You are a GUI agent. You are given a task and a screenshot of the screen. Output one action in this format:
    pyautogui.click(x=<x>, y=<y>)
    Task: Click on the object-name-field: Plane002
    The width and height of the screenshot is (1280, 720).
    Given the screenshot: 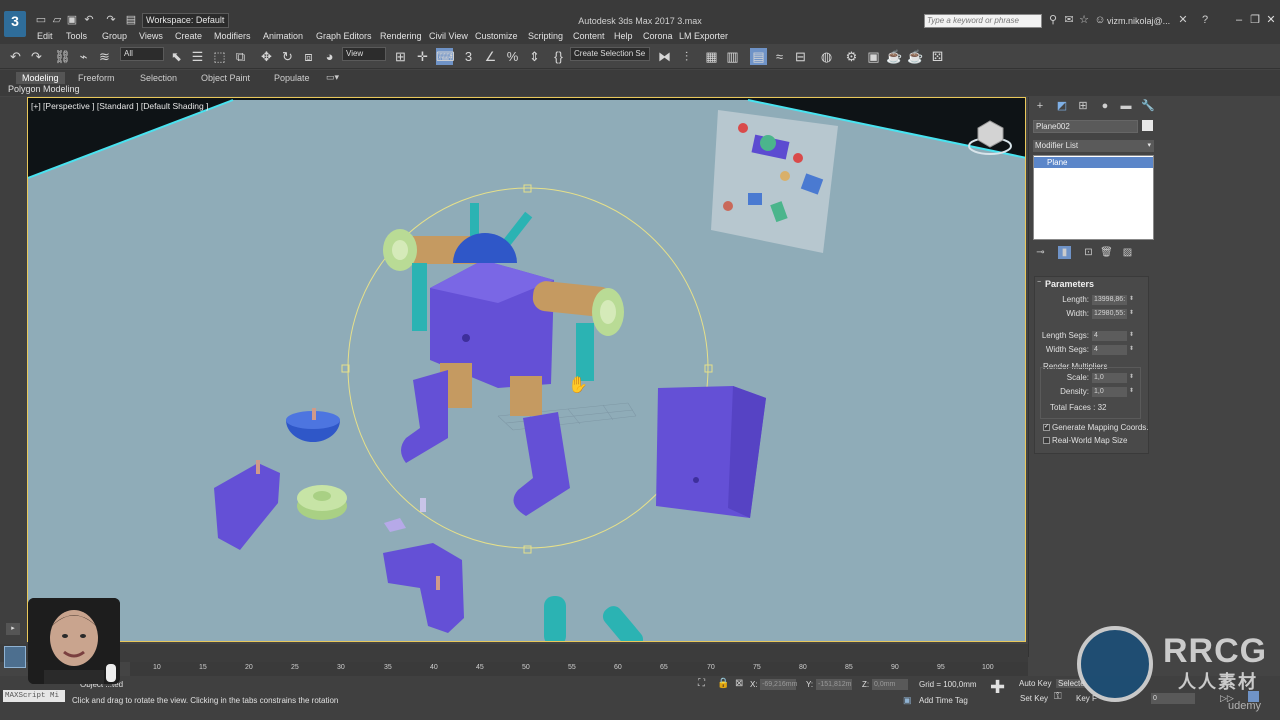 What is the action you would take?
    pyautogui.click(x=1085, y=126)
    